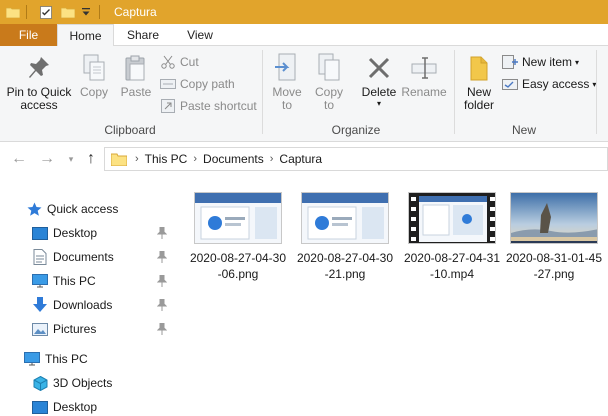  I want to click on rename-icon, so click(424, 68).